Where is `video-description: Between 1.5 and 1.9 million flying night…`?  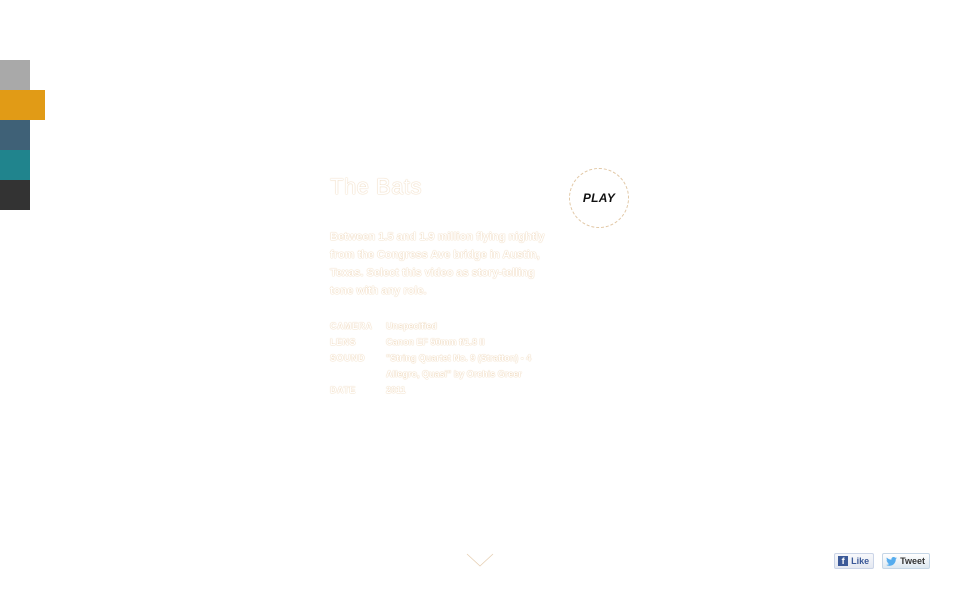 video-description: Between 1.5 and 1.9 million flying night… is located at coordinates (437, 264).